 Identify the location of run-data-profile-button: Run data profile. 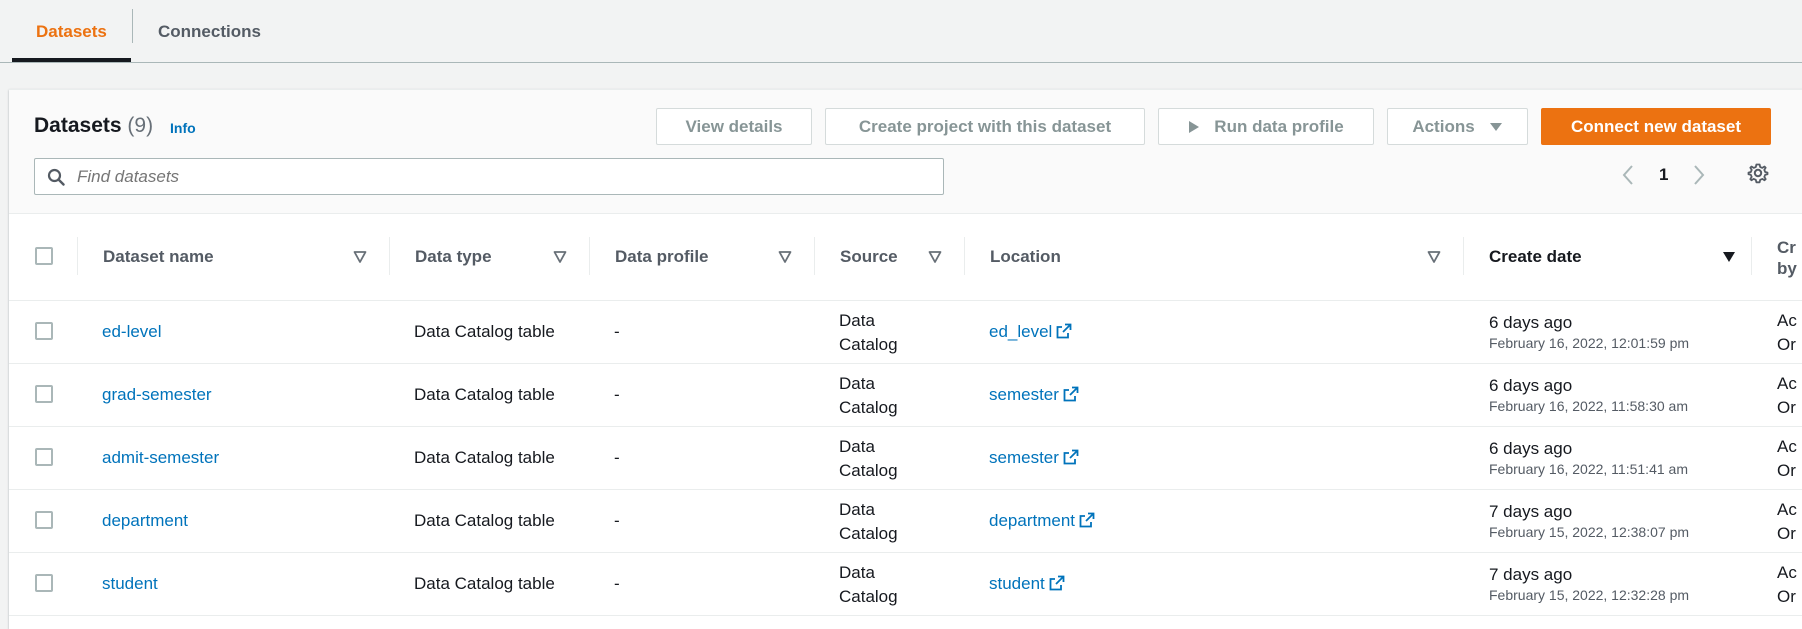
(1266, 126).